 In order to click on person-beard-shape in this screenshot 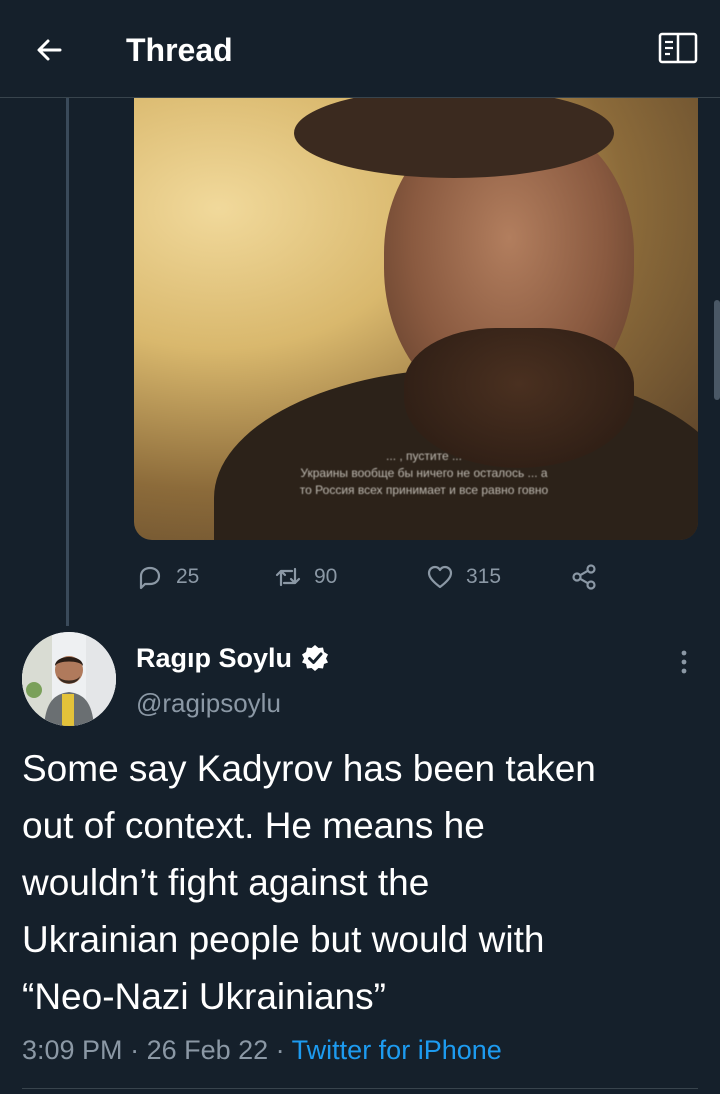, I will do `click(519, 398)`.